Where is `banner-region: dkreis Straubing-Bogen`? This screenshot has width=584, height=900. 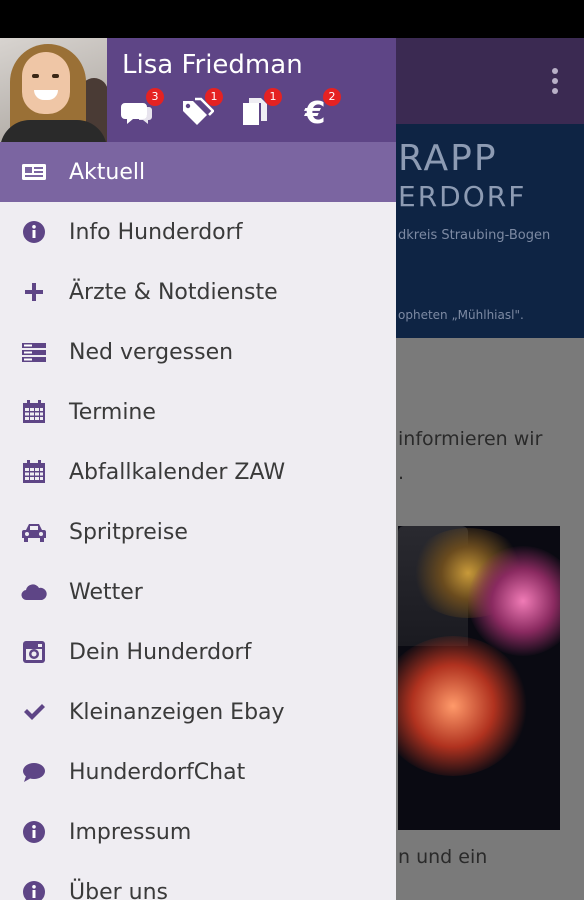 banner-region: dkreis Straubing-Bogen is located at coordinates (474, 235).